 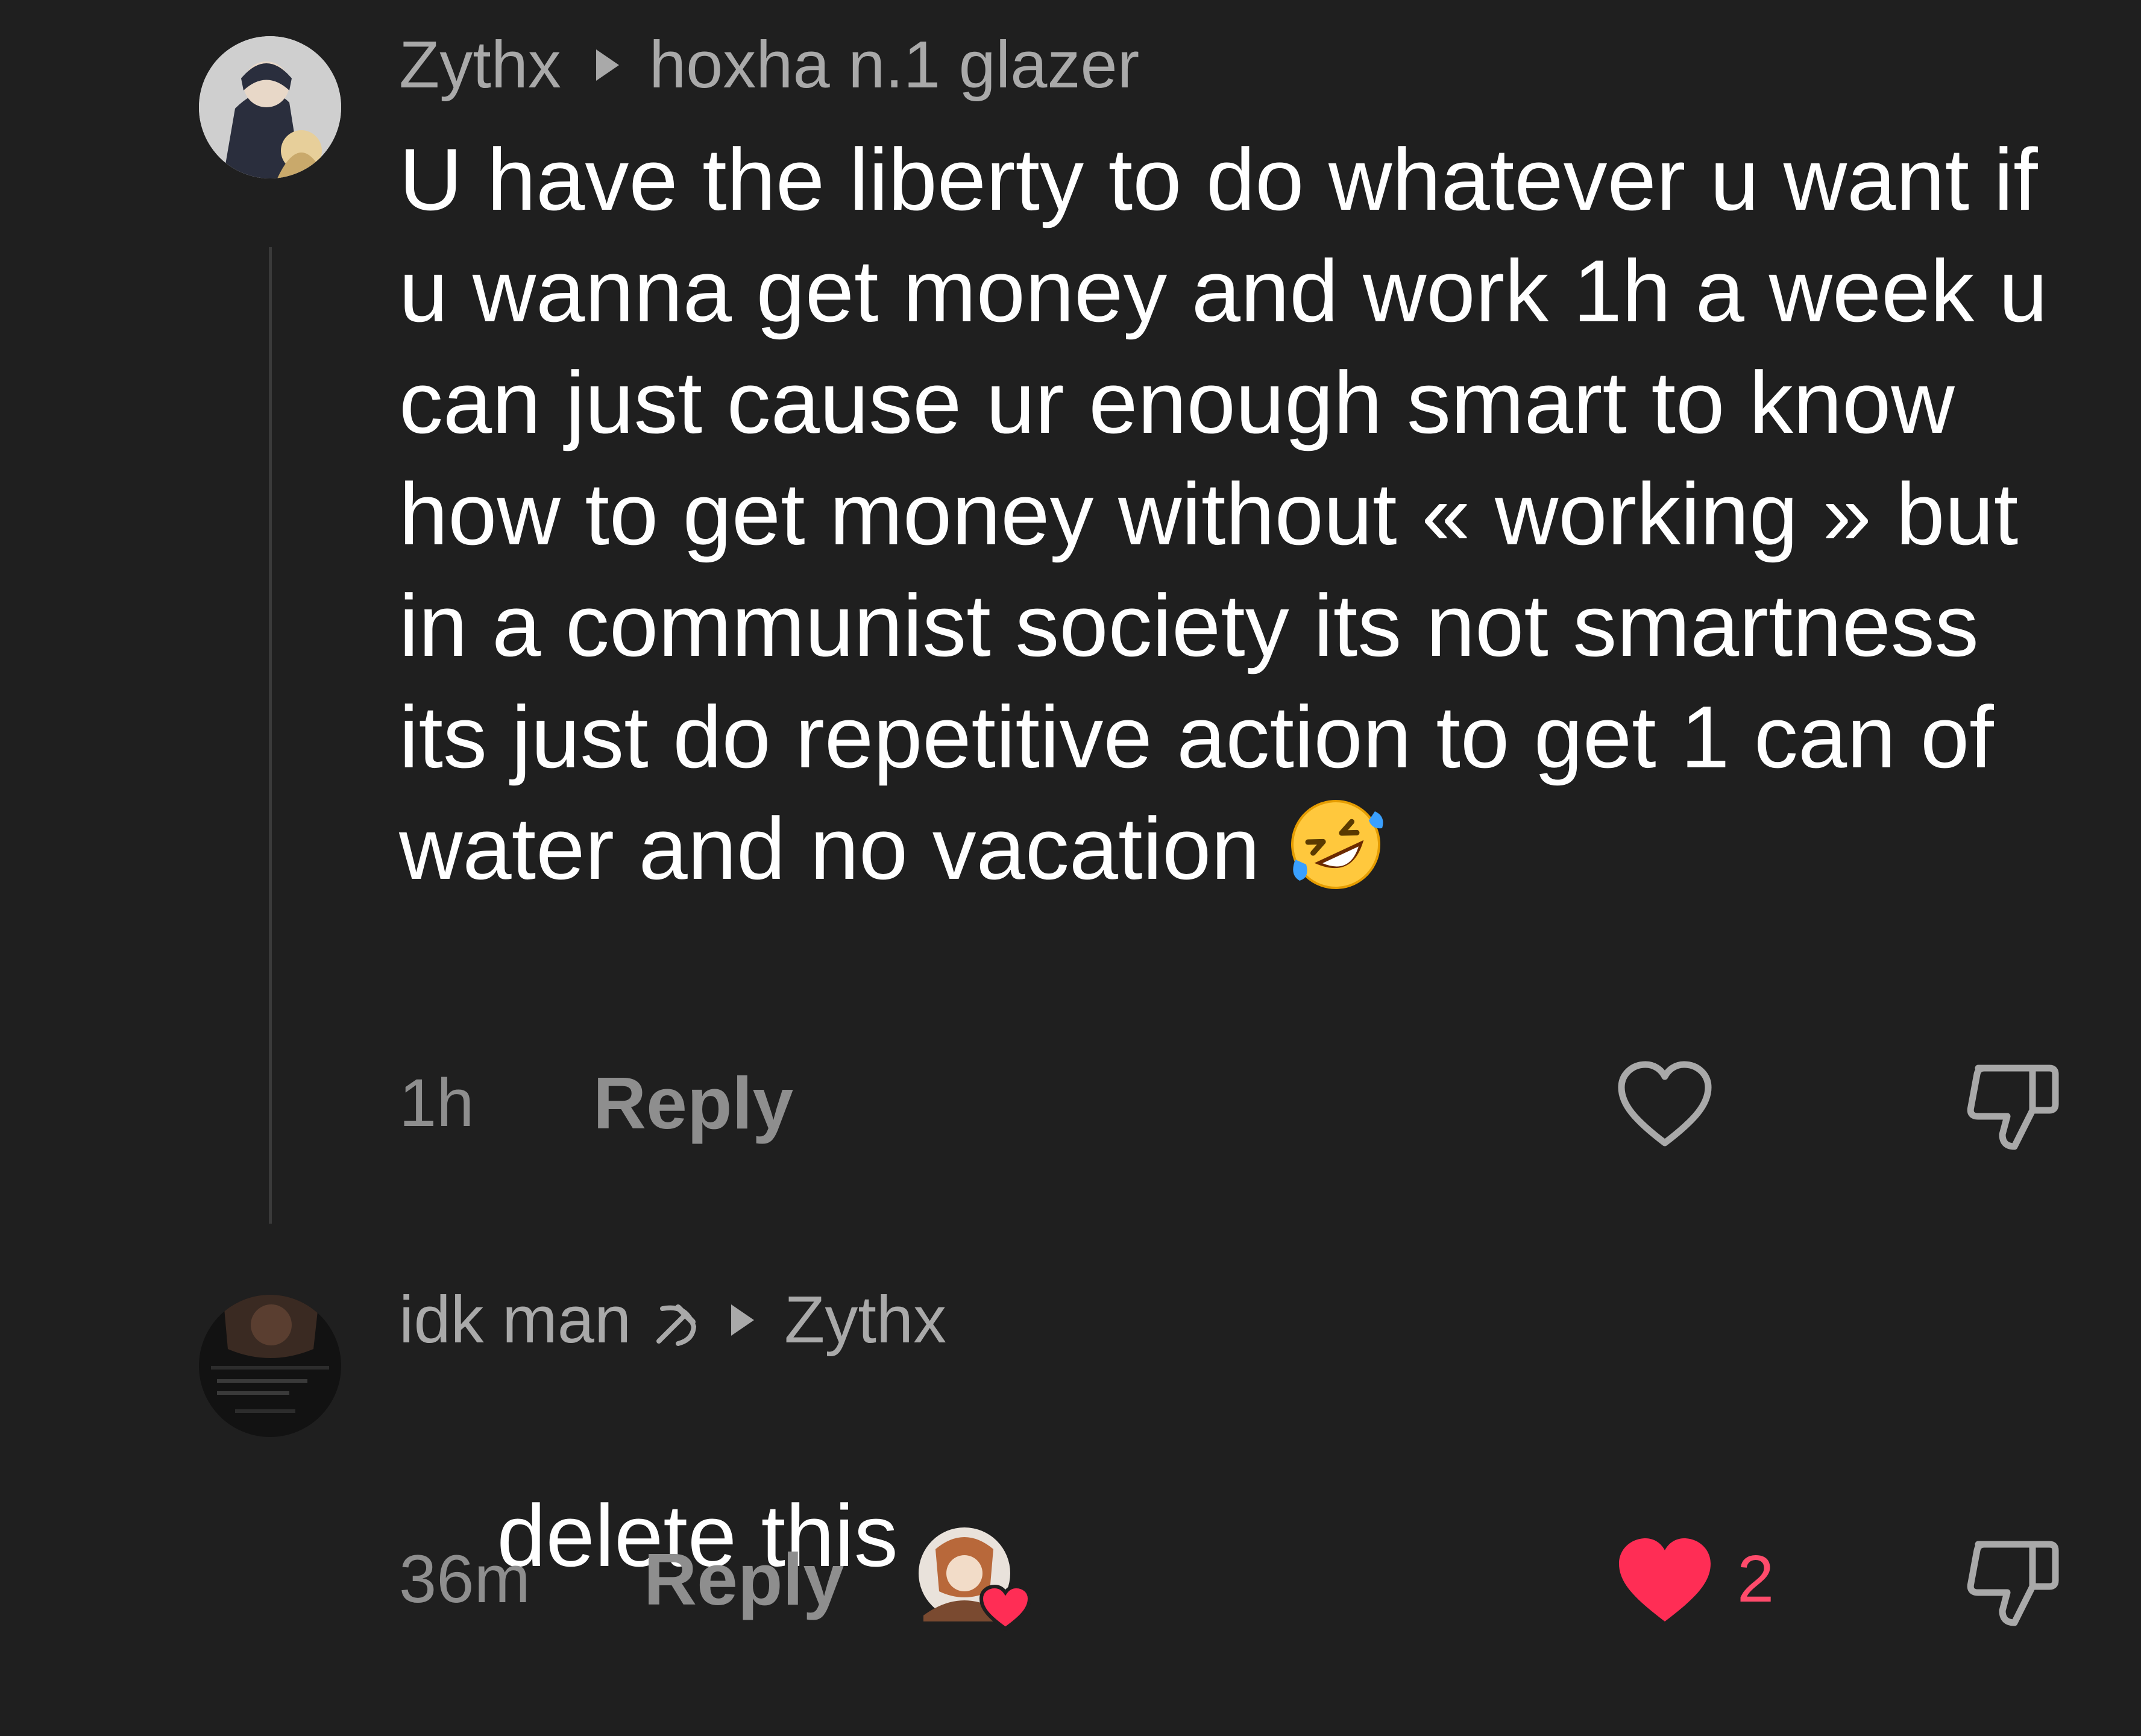 I want to click on timestamp: 1h, so click(x=436, y=1102).